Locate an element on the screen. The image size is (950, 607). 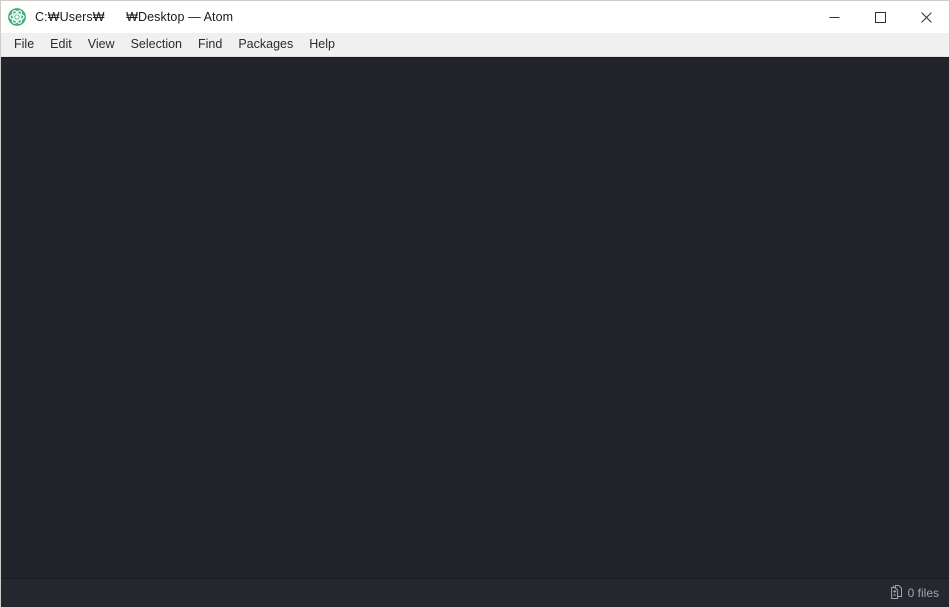
maximize-button is located at coordinates (880, 17).